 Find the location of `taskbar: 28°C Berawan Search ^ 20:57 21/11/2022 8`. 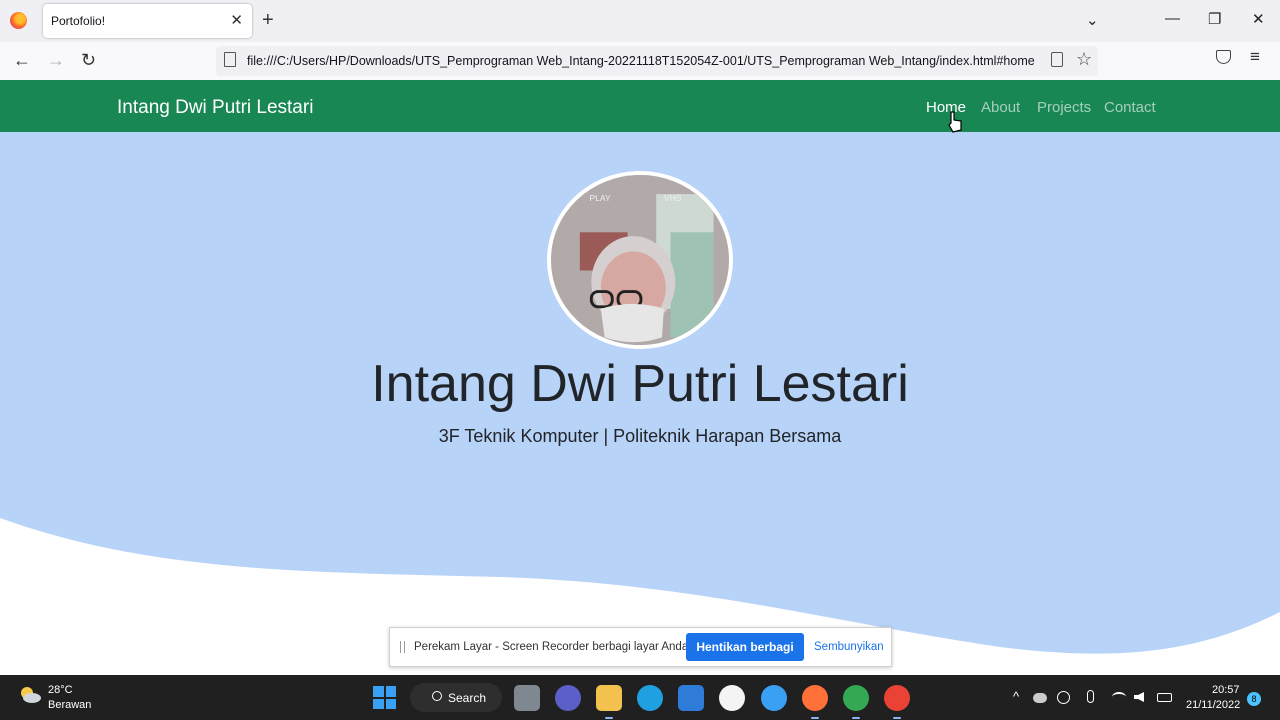

taskbar: 28°C Berawan Search ^ 20:57 21/11/2022 8 is located at coordinates (640, 697).